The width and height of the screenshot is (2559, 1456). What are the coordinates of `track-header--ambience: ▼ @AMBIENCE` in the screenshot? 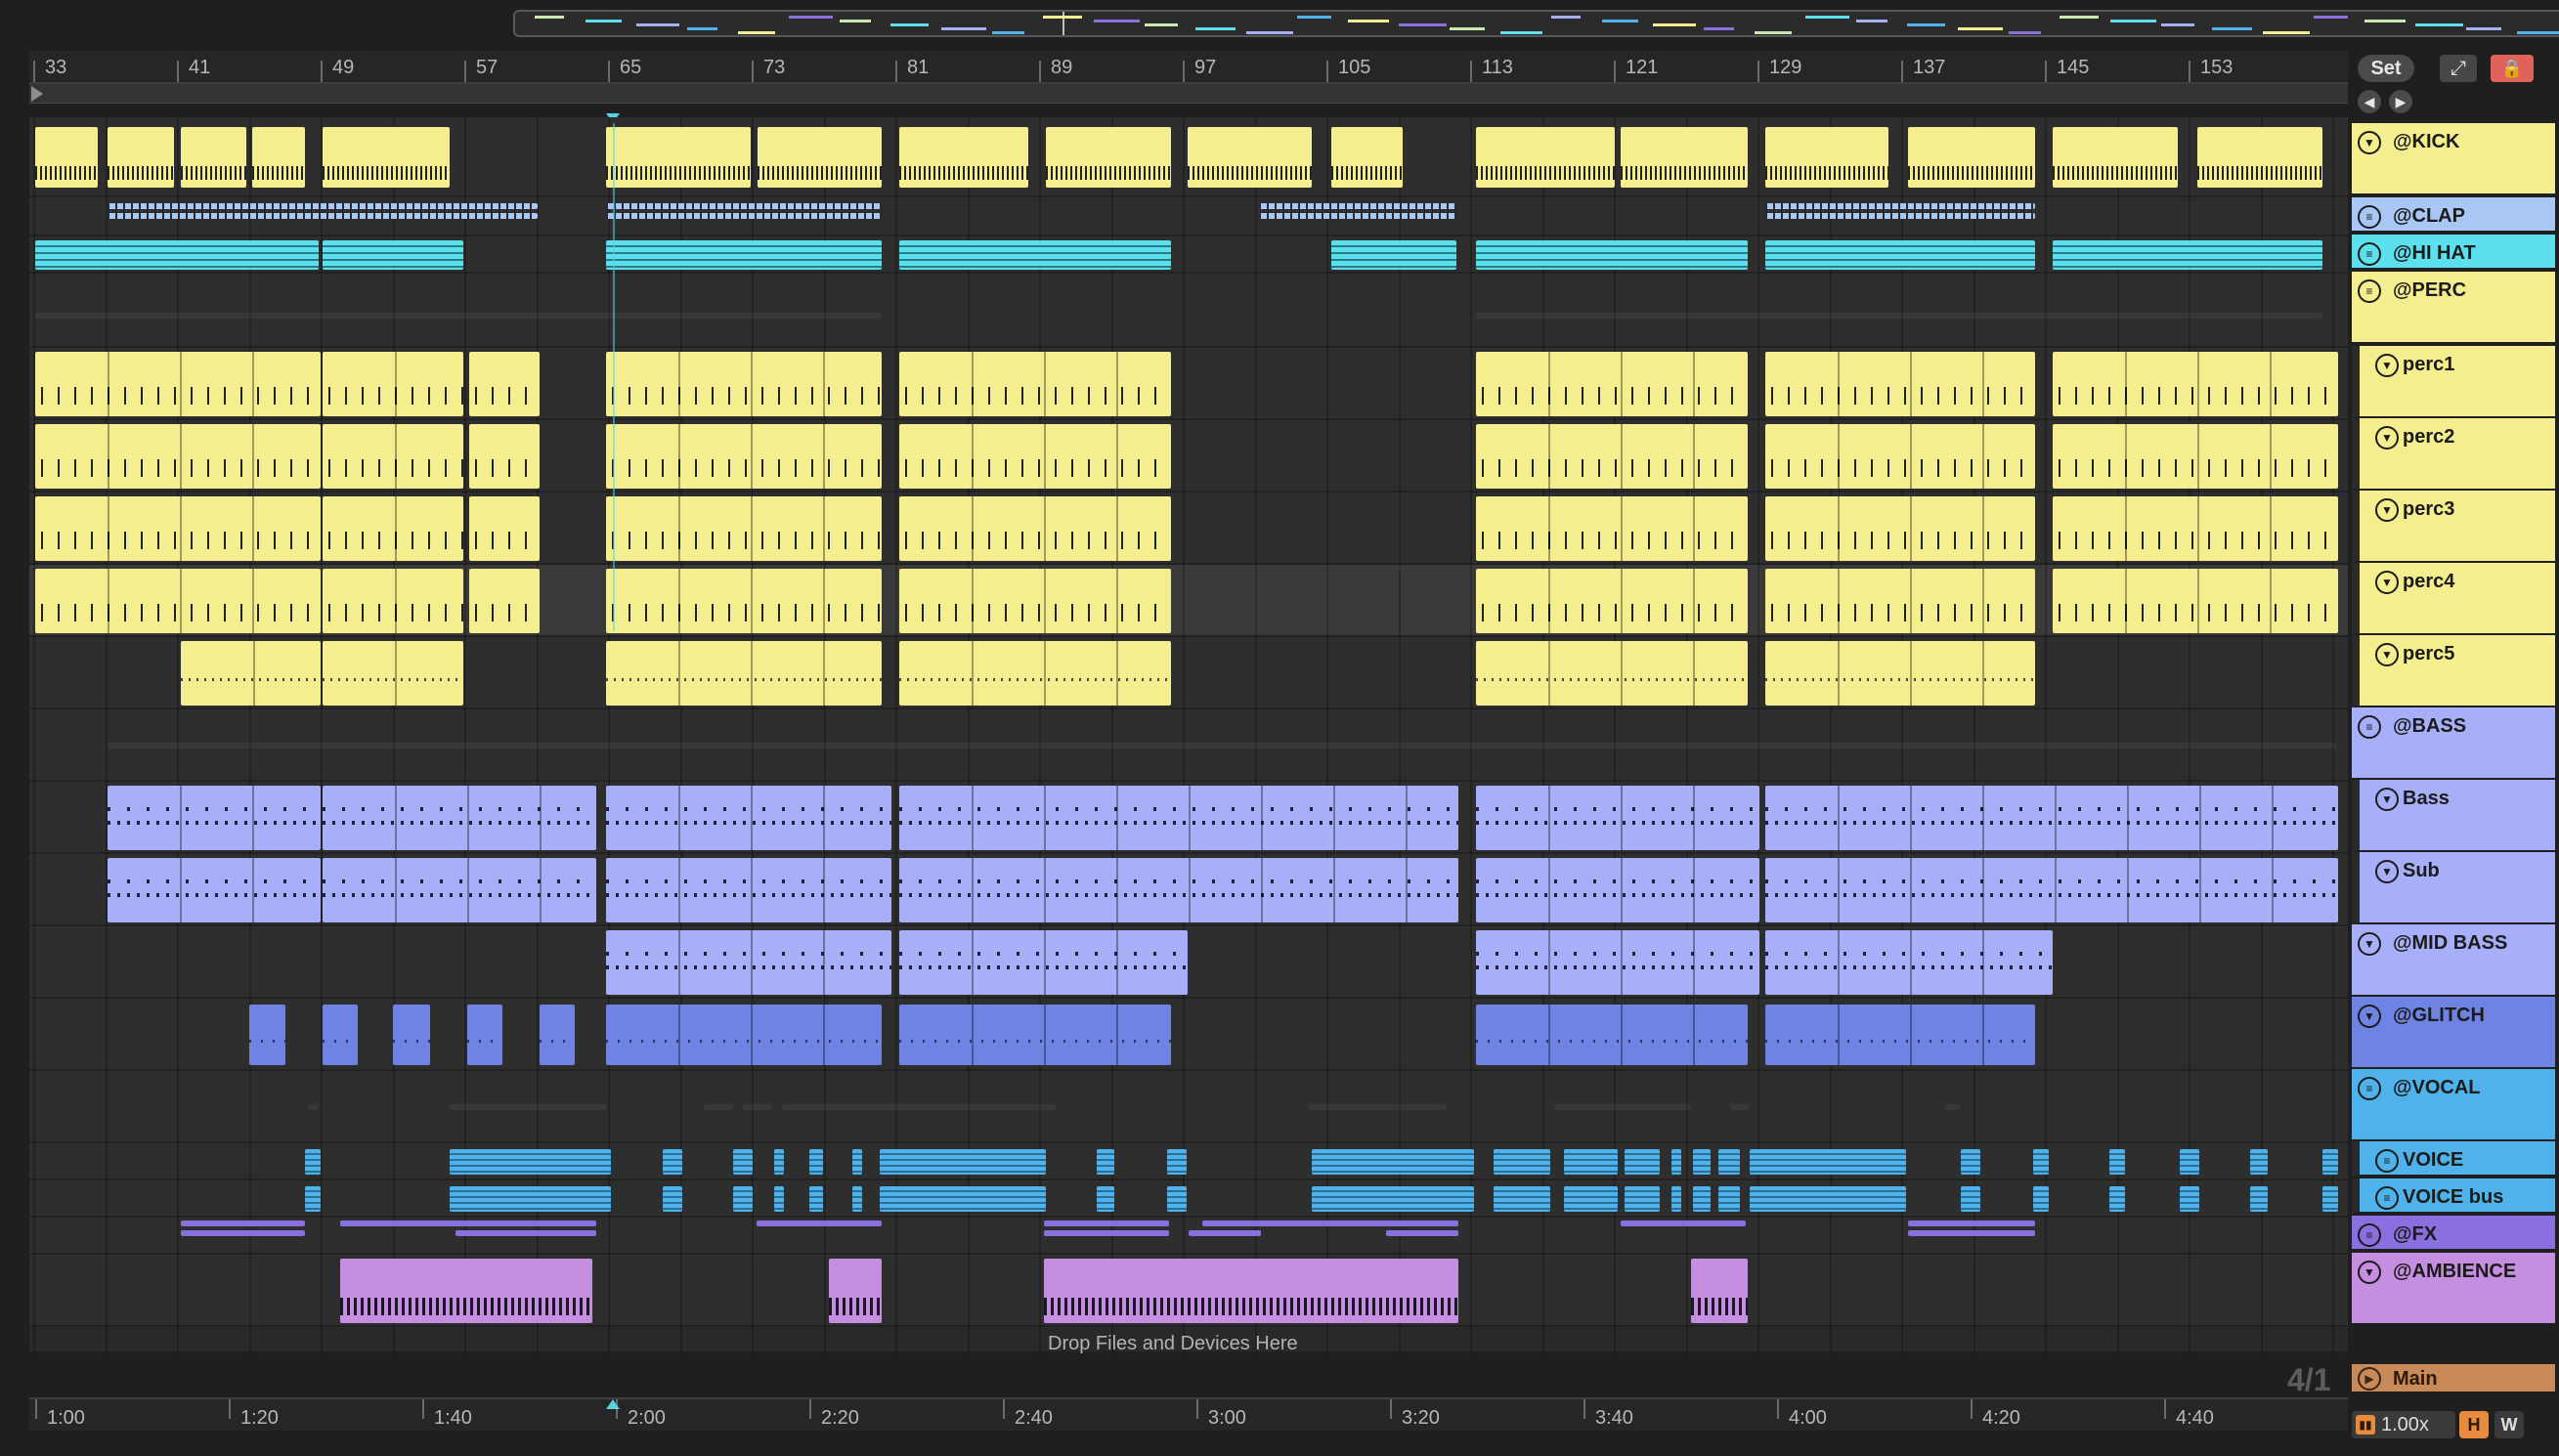 It's located at (2454, 1289).